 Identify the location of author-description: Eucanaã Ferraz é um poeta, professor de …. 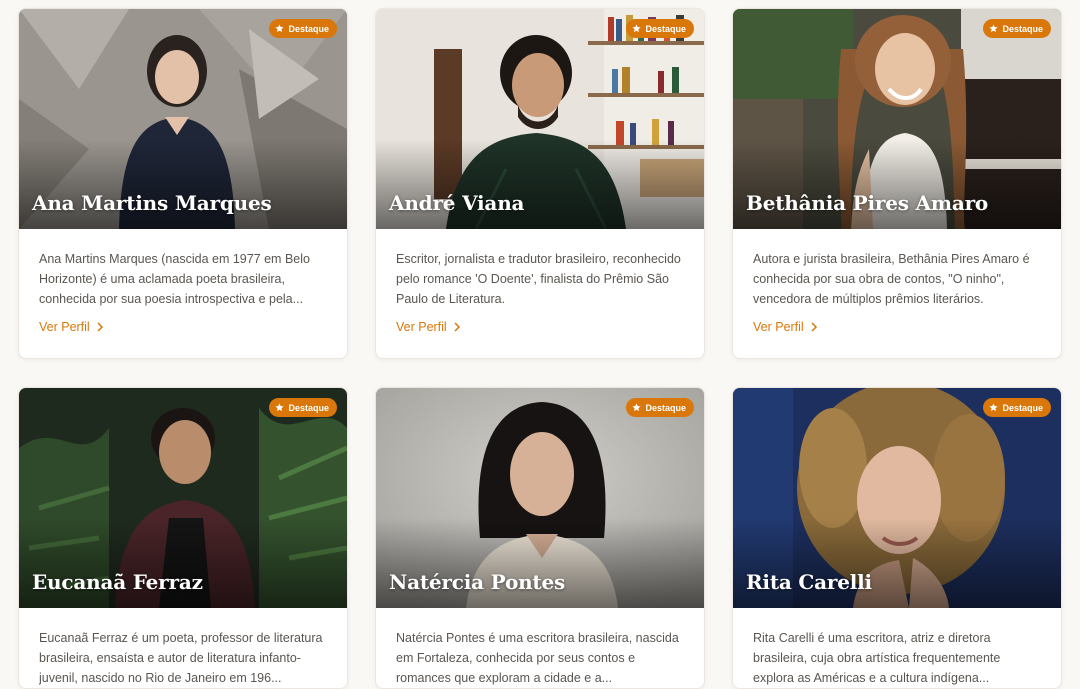
(181, 658).